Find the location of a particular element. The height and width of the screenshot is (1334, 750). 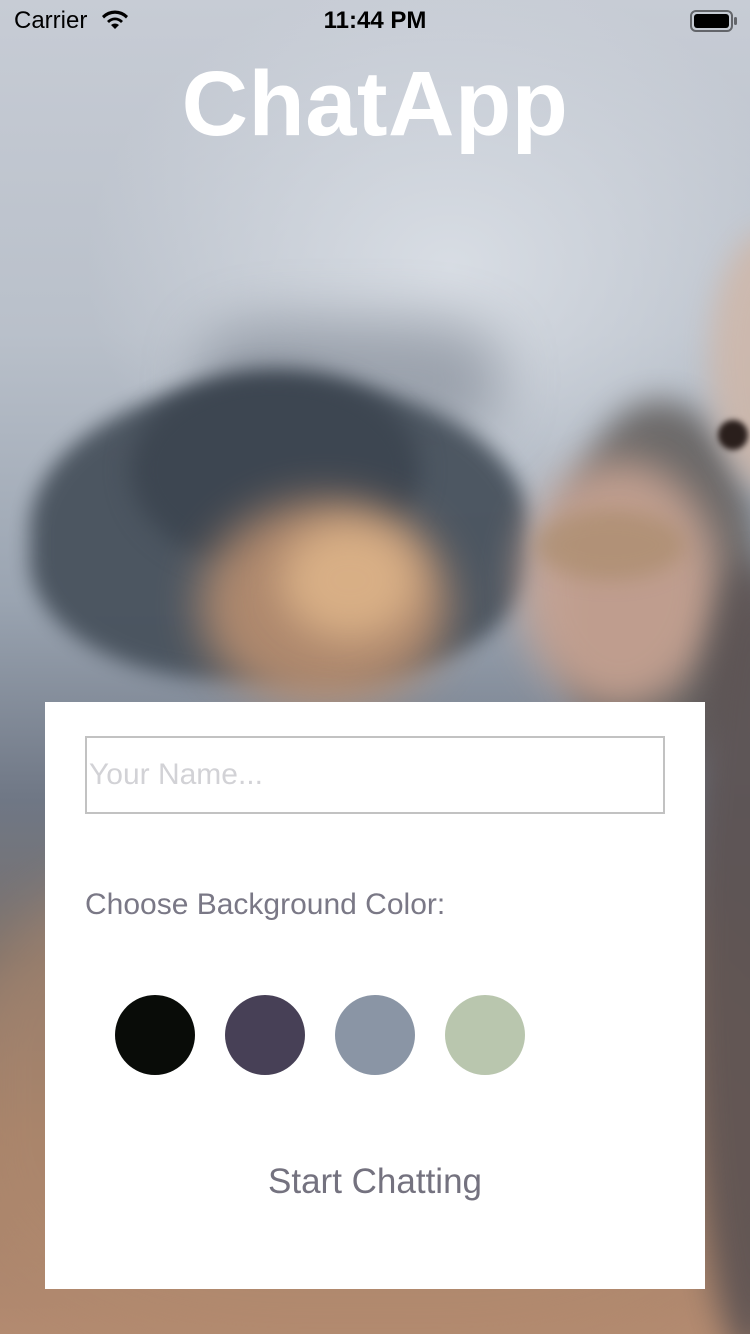

color-swatch-sage-green is located at coordinates (485, 1035).